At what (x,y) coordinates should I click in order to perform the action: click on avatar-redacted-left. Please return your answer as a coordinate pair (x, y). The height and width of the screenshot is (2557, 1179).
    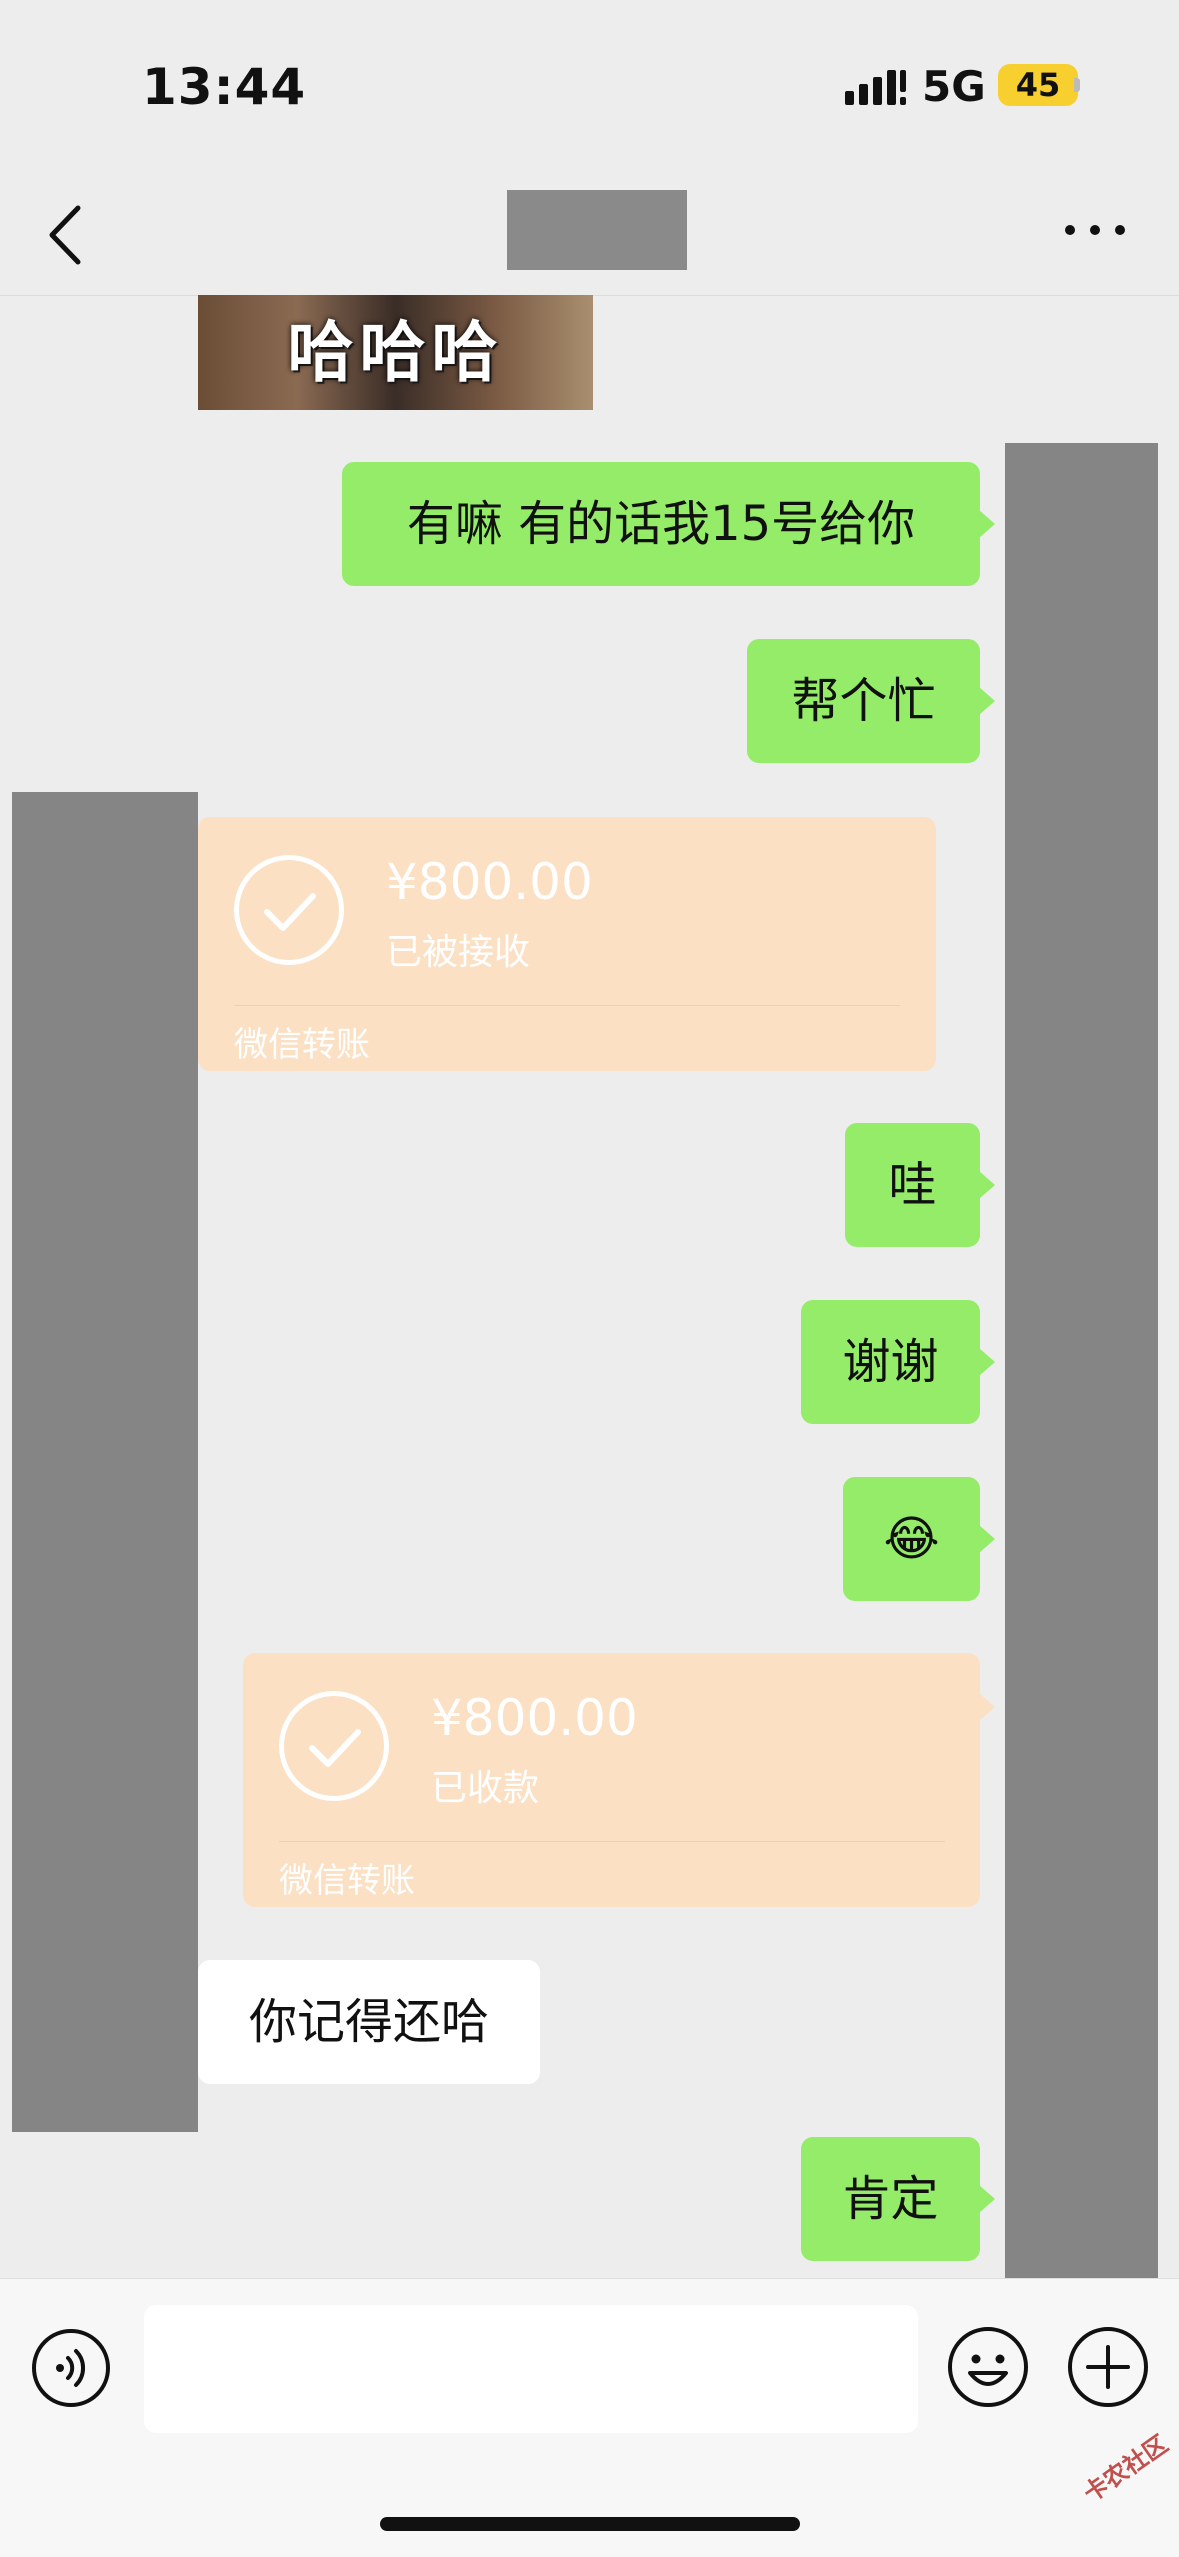
    Looking at the image, I should click on (105, 1462).